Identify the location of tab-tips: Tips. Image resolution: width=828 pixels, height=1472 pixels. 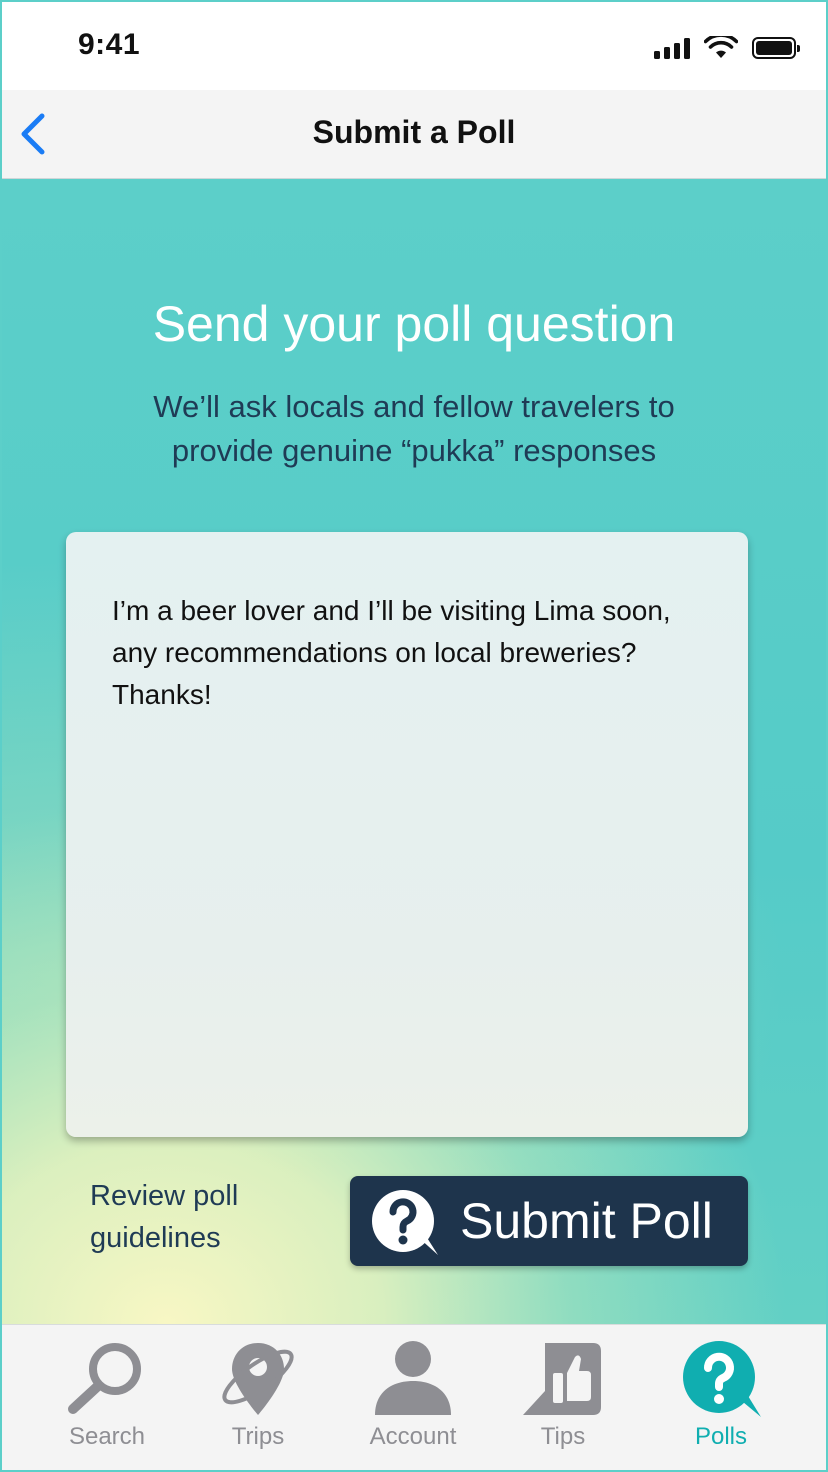
(563, 1397).